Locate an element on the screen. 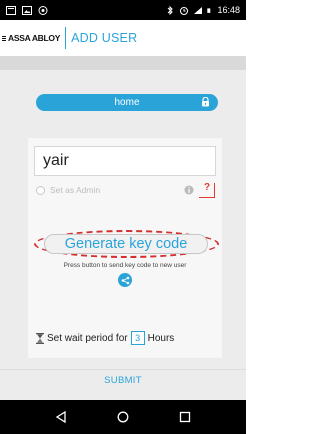 The image size is (320, 434). back-icon is located at coordinates (61, 417).